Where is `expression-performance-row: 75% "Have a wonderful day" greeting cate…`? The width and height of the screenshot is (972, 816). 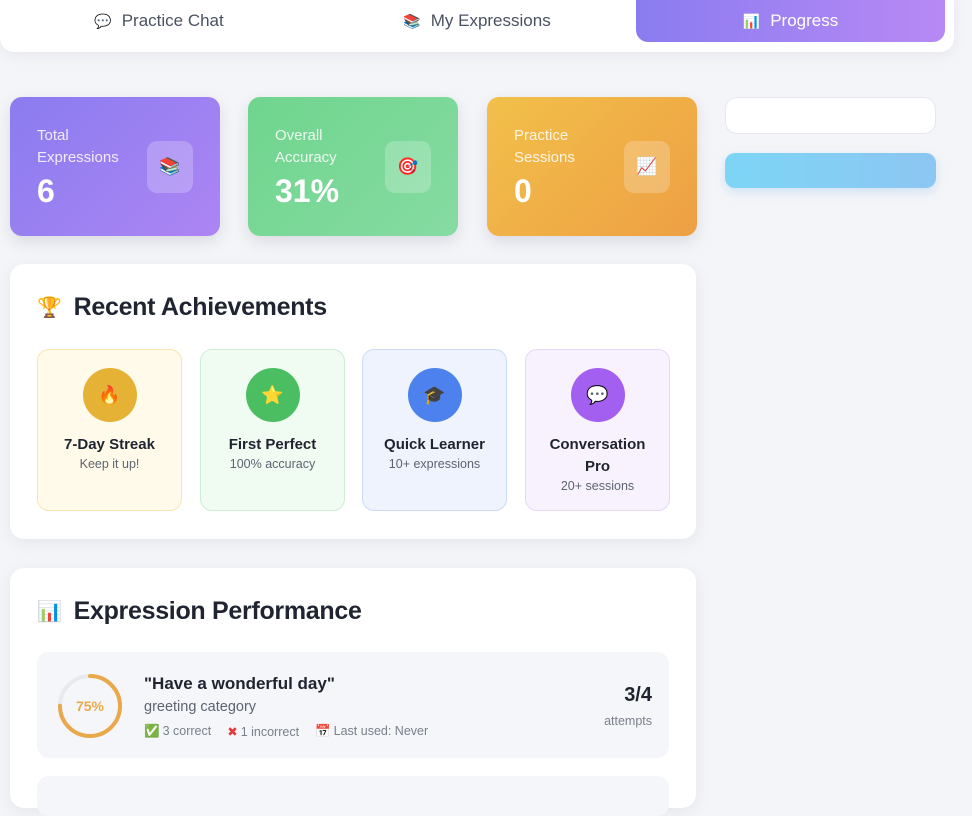
expression-performance-row: 75% "Have a wonderful day" greeting cate… is located at coordinates (353, 705).